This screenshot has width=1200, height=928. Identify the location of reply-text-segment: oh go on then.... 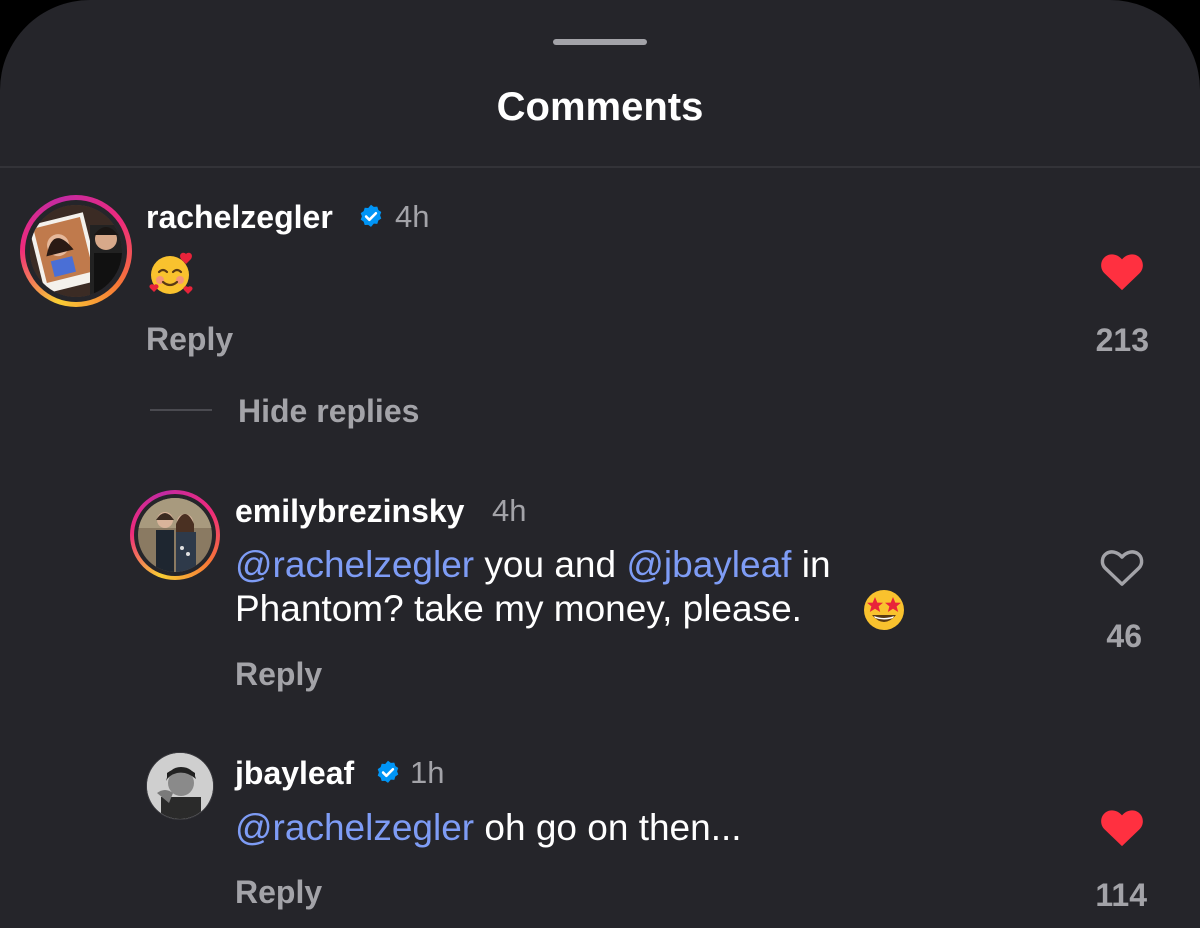
(608, 827).